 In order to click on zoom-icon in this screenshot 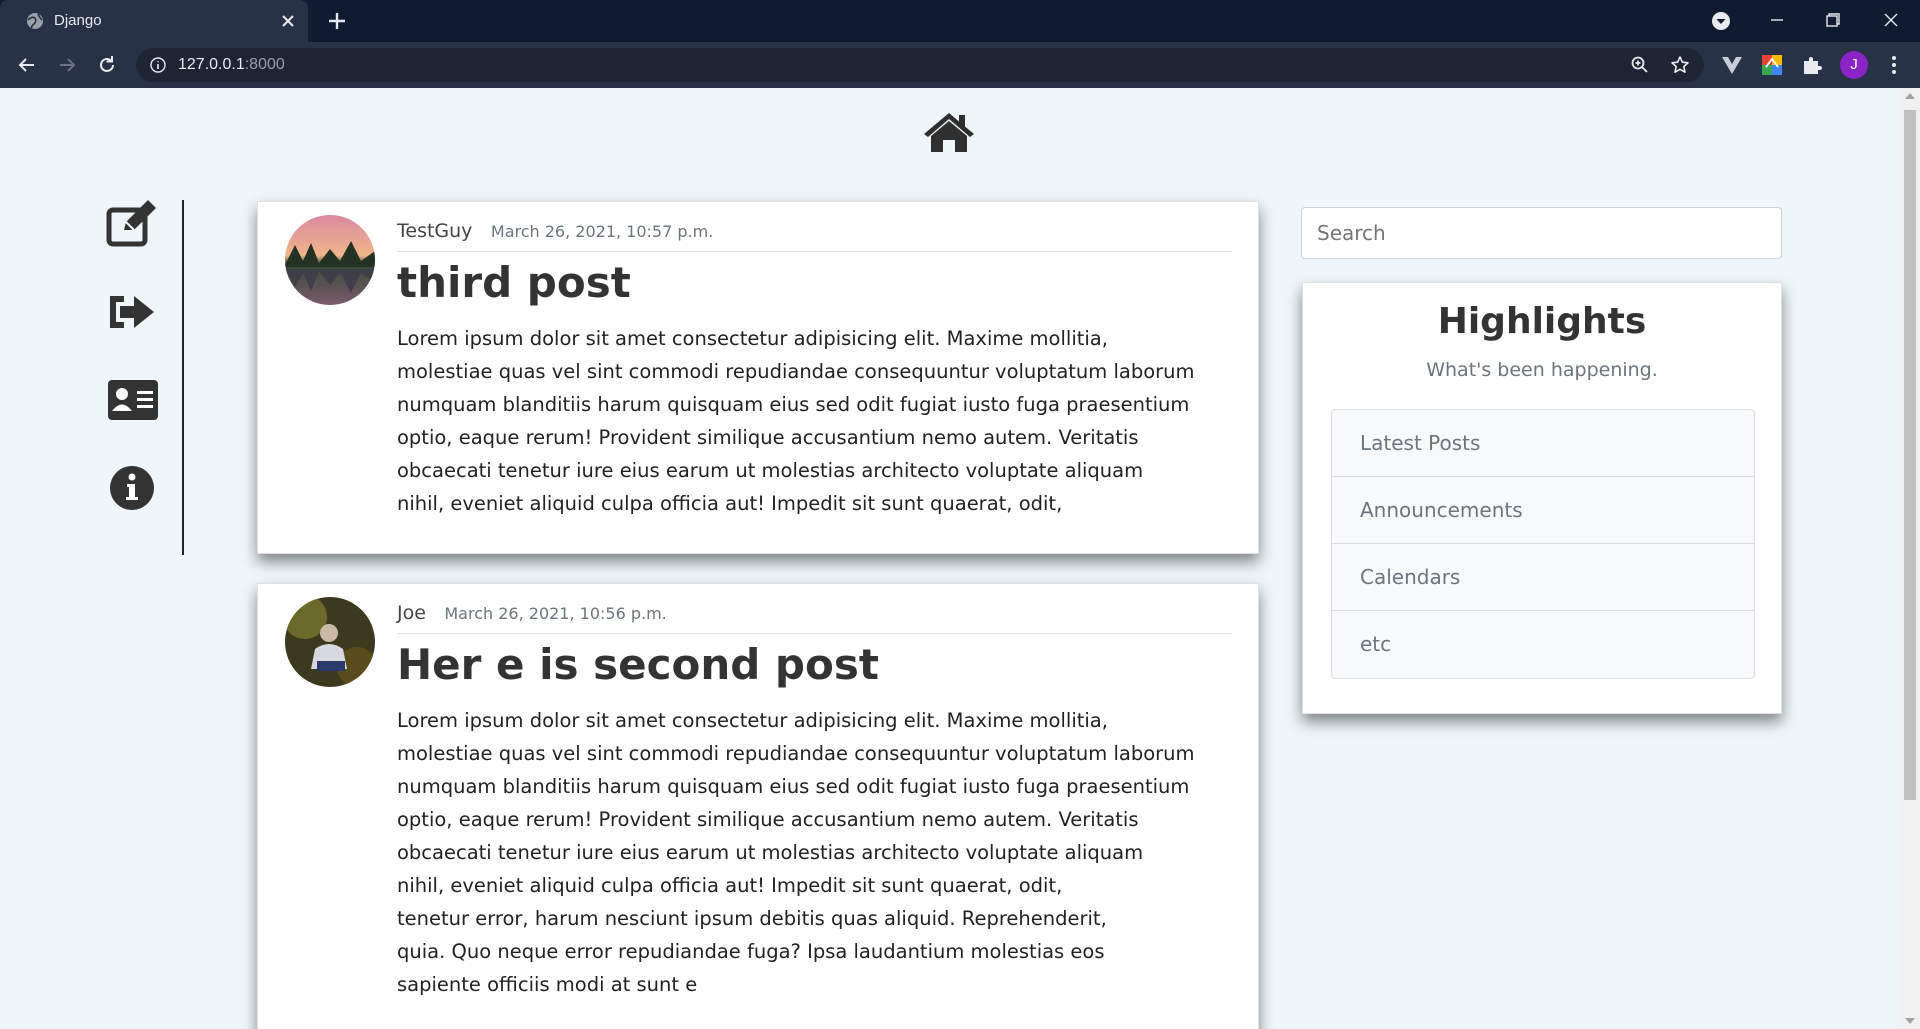, I will do `click(1640, 65)`.